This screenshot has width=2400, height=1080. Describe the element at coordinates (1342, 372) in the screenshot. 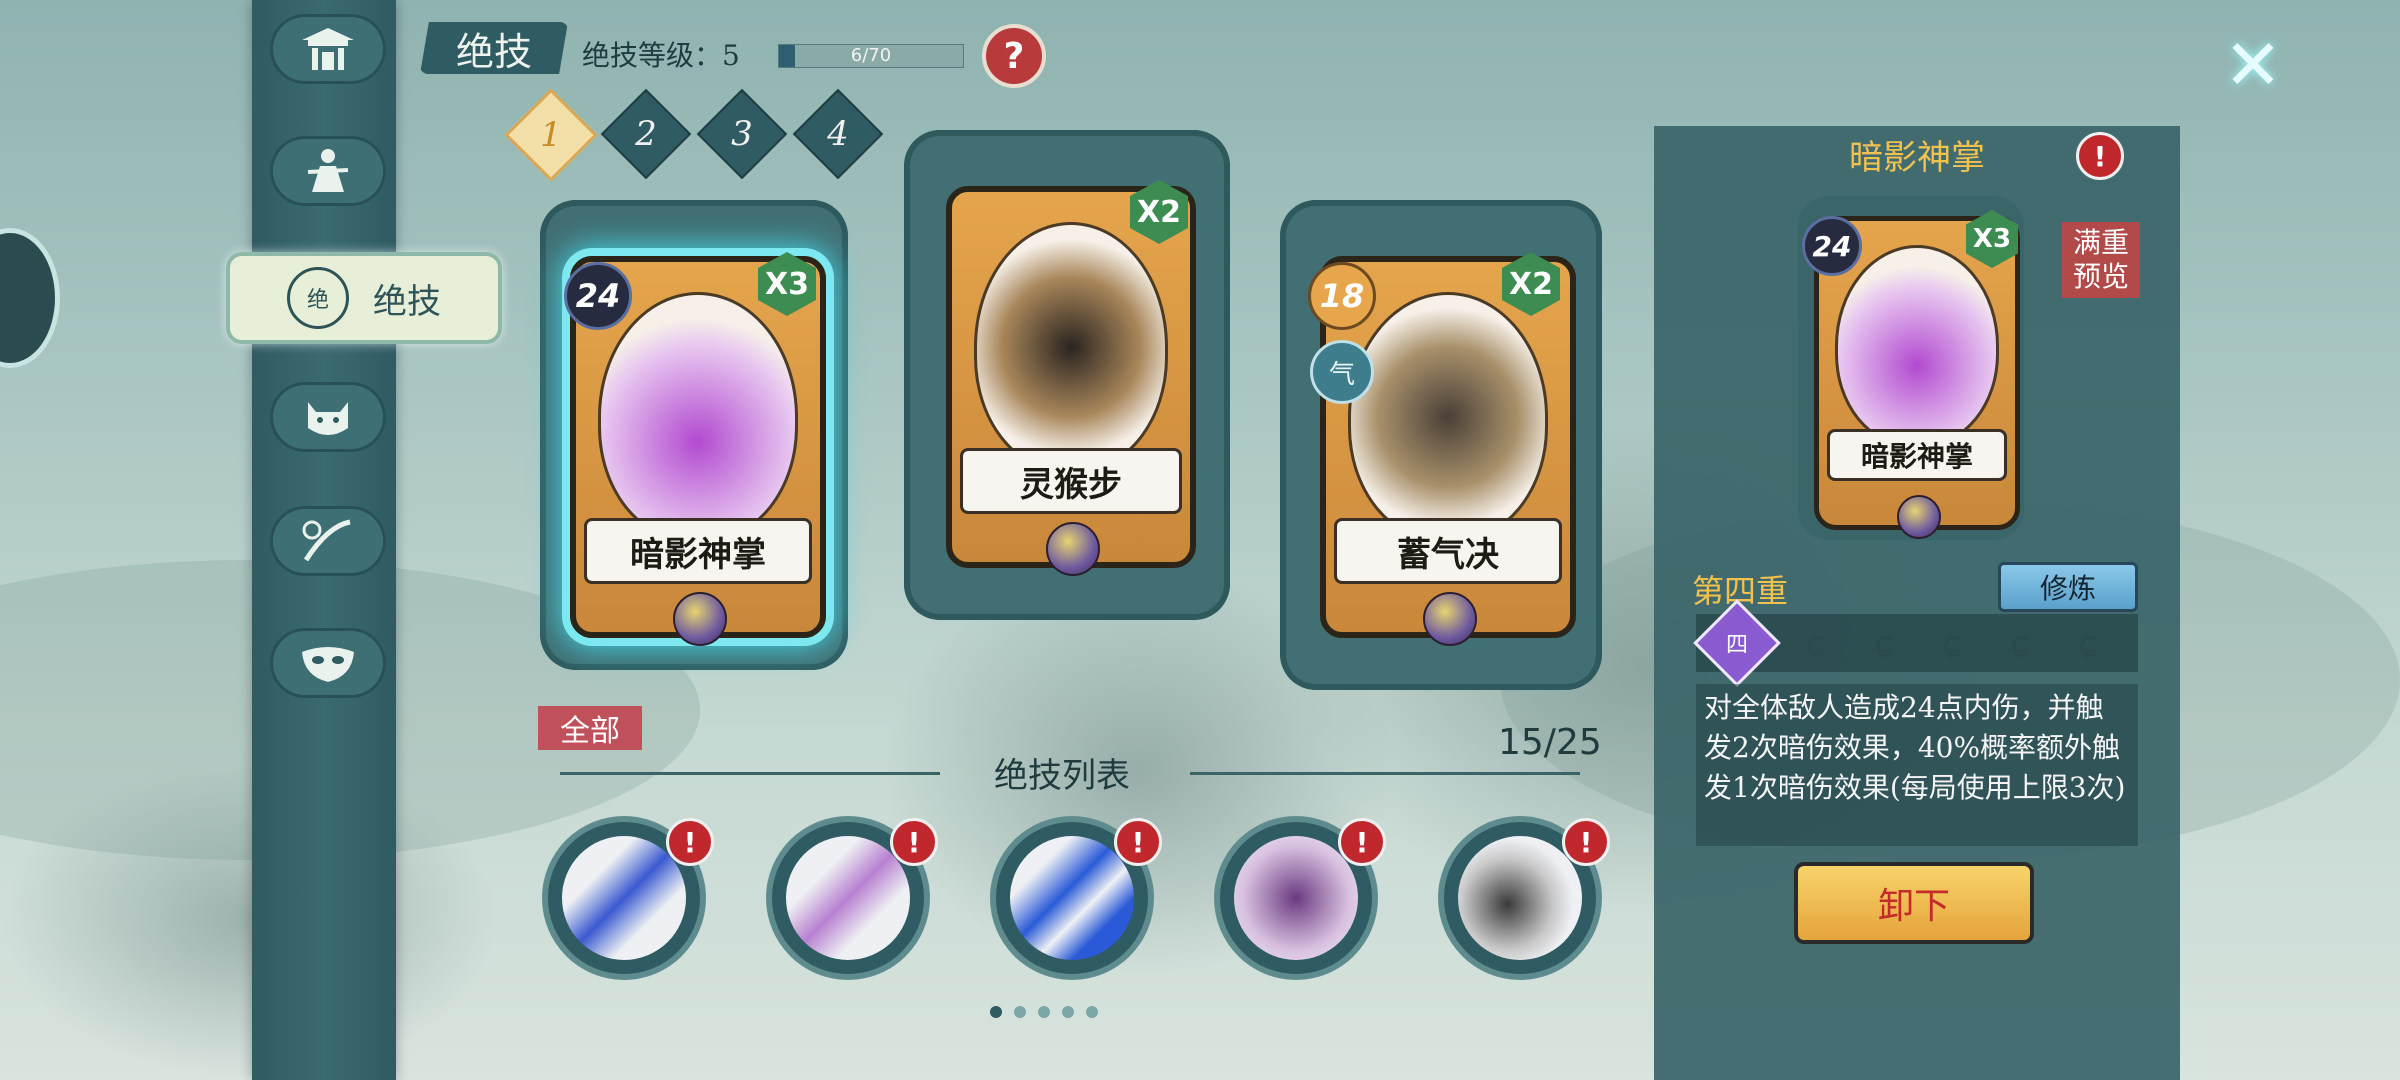

I see `qi-element-icon: 气` at that location.